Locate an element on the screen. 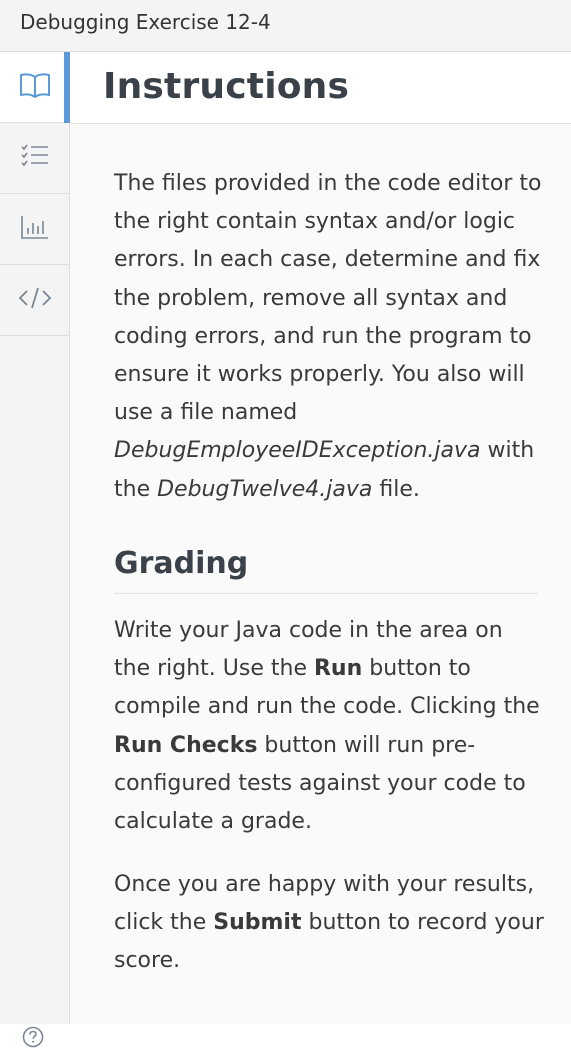 This screenshot has width=571, height=1052. sidebar-item-instructions is located at coordinates (34, 87).